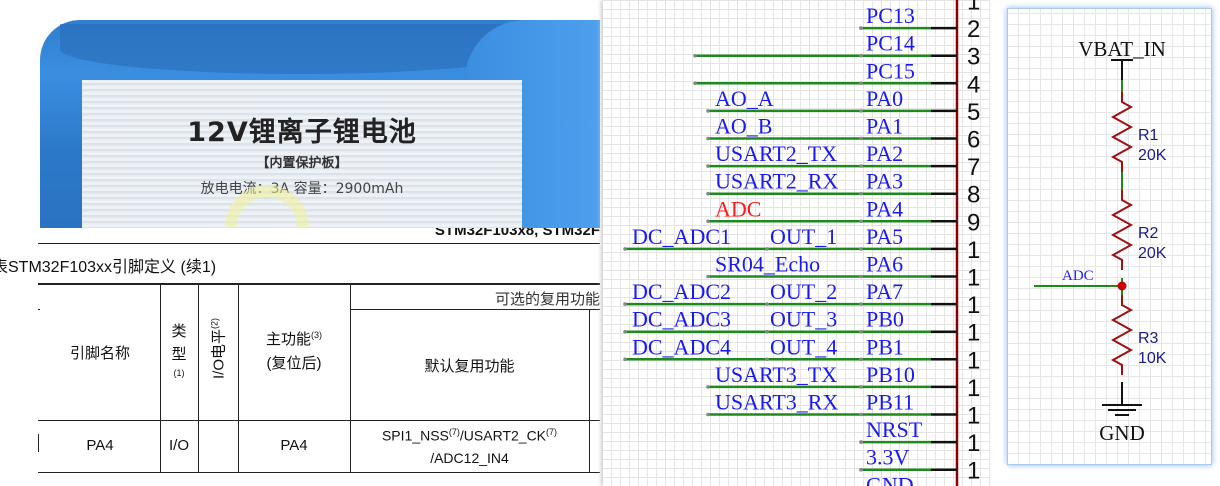  I want to click on pin-name: PB10, so click(890, 374).